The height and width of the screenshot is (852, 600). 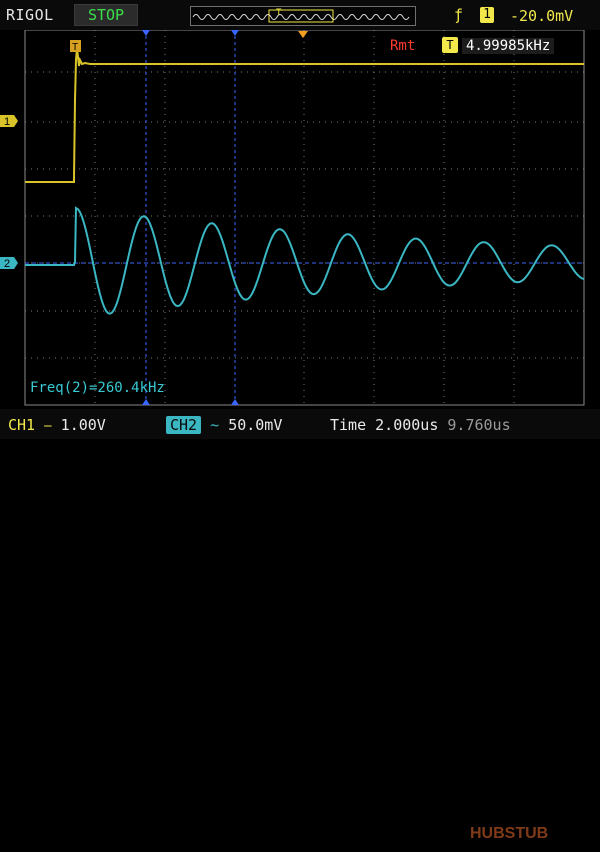 What do you see at coordinates (479, 425) in the screenshot?
I see `time-offset: 9.760us` at bounding box center [479, 425].